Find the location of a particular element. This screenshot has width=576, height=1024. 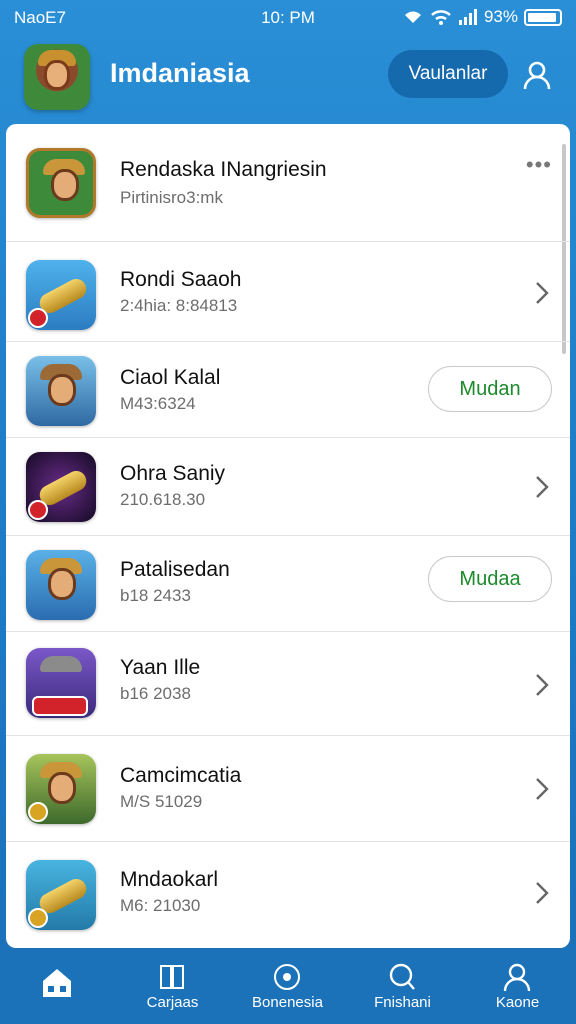

wifi-icon is located at coordinates (441, 17).